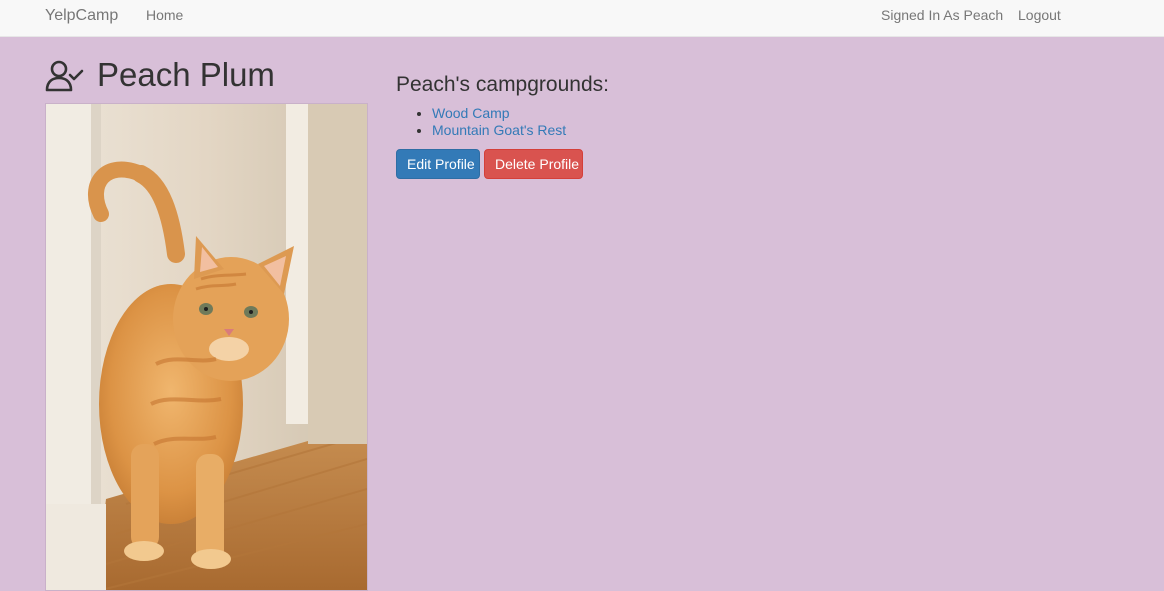 Image resolution: width=1164 pixels, height=591 pixels. I want to click on campground-link: Wood Camp, so click(471, 113).